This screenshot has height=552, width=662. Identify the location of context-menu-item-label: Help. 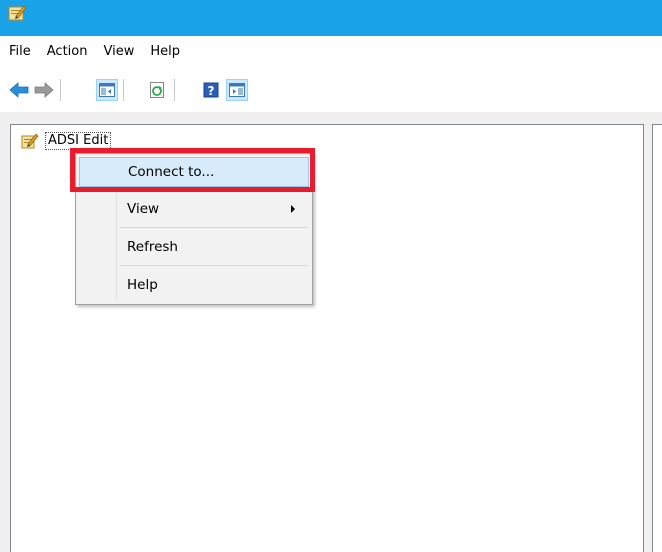
(142, 285).